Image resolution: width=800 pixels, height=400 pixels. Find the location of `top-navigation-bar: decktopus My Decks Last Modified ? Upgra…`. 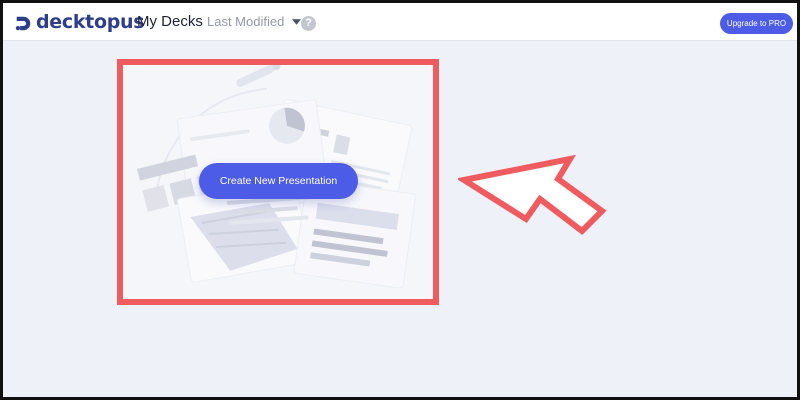

top-navigation-bar: decktopus My Decks Last Modified ? Upgra… is located at coordinates (400, 22).